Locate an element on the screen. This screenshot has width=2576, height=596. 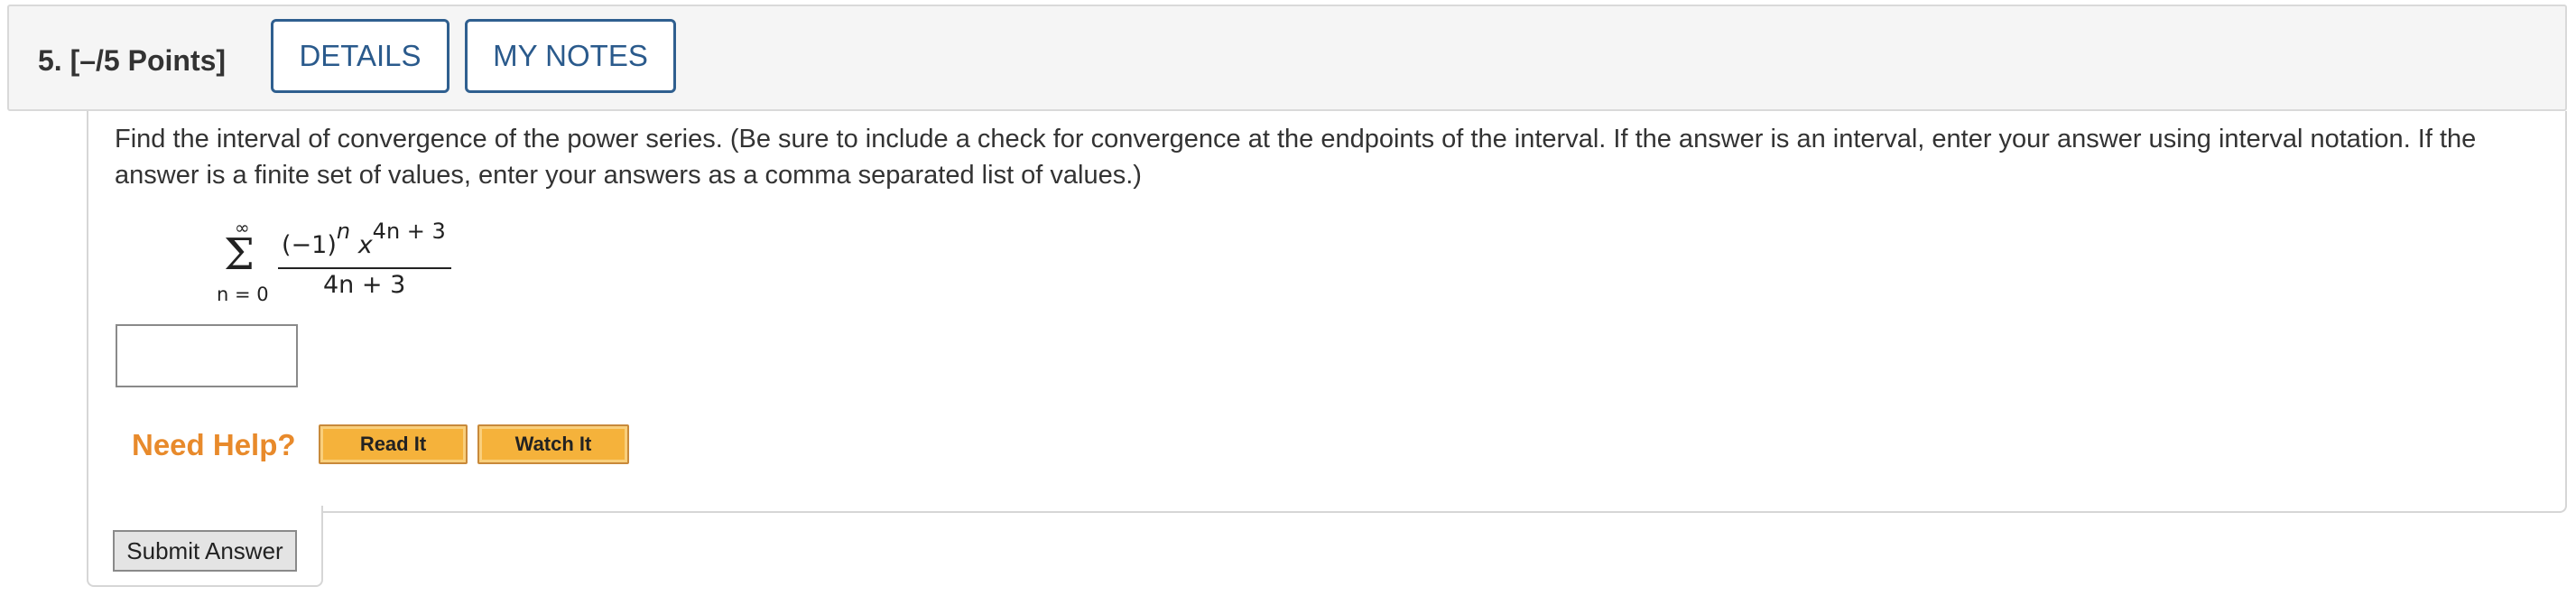
answer-input is located at coordinates (207, 356).